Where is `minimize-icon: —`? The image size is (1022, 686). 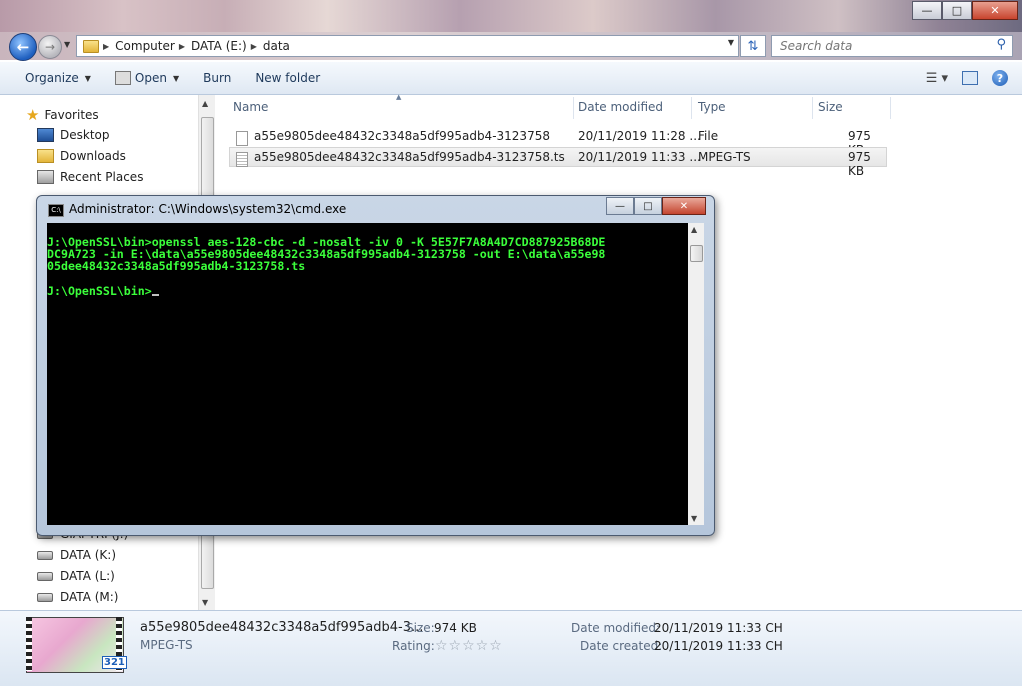 minimize-icon: — is located at coordinates (620, 206).